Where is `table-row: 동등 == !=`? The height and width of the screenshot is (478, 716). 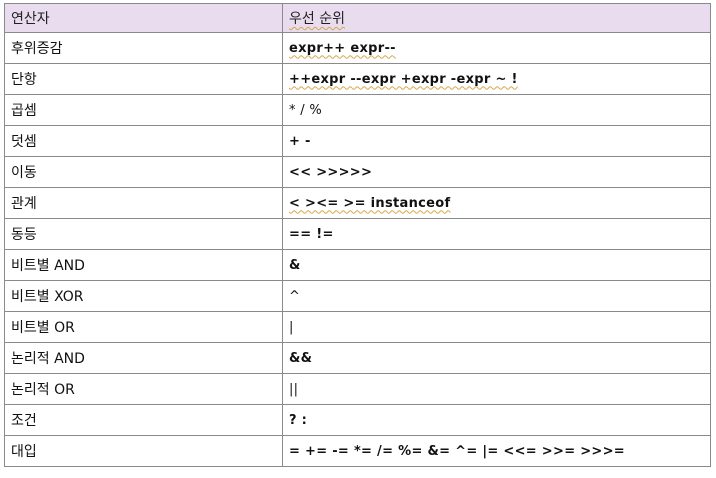 table-row: 동등 == != is located at coordinates (357, 234).